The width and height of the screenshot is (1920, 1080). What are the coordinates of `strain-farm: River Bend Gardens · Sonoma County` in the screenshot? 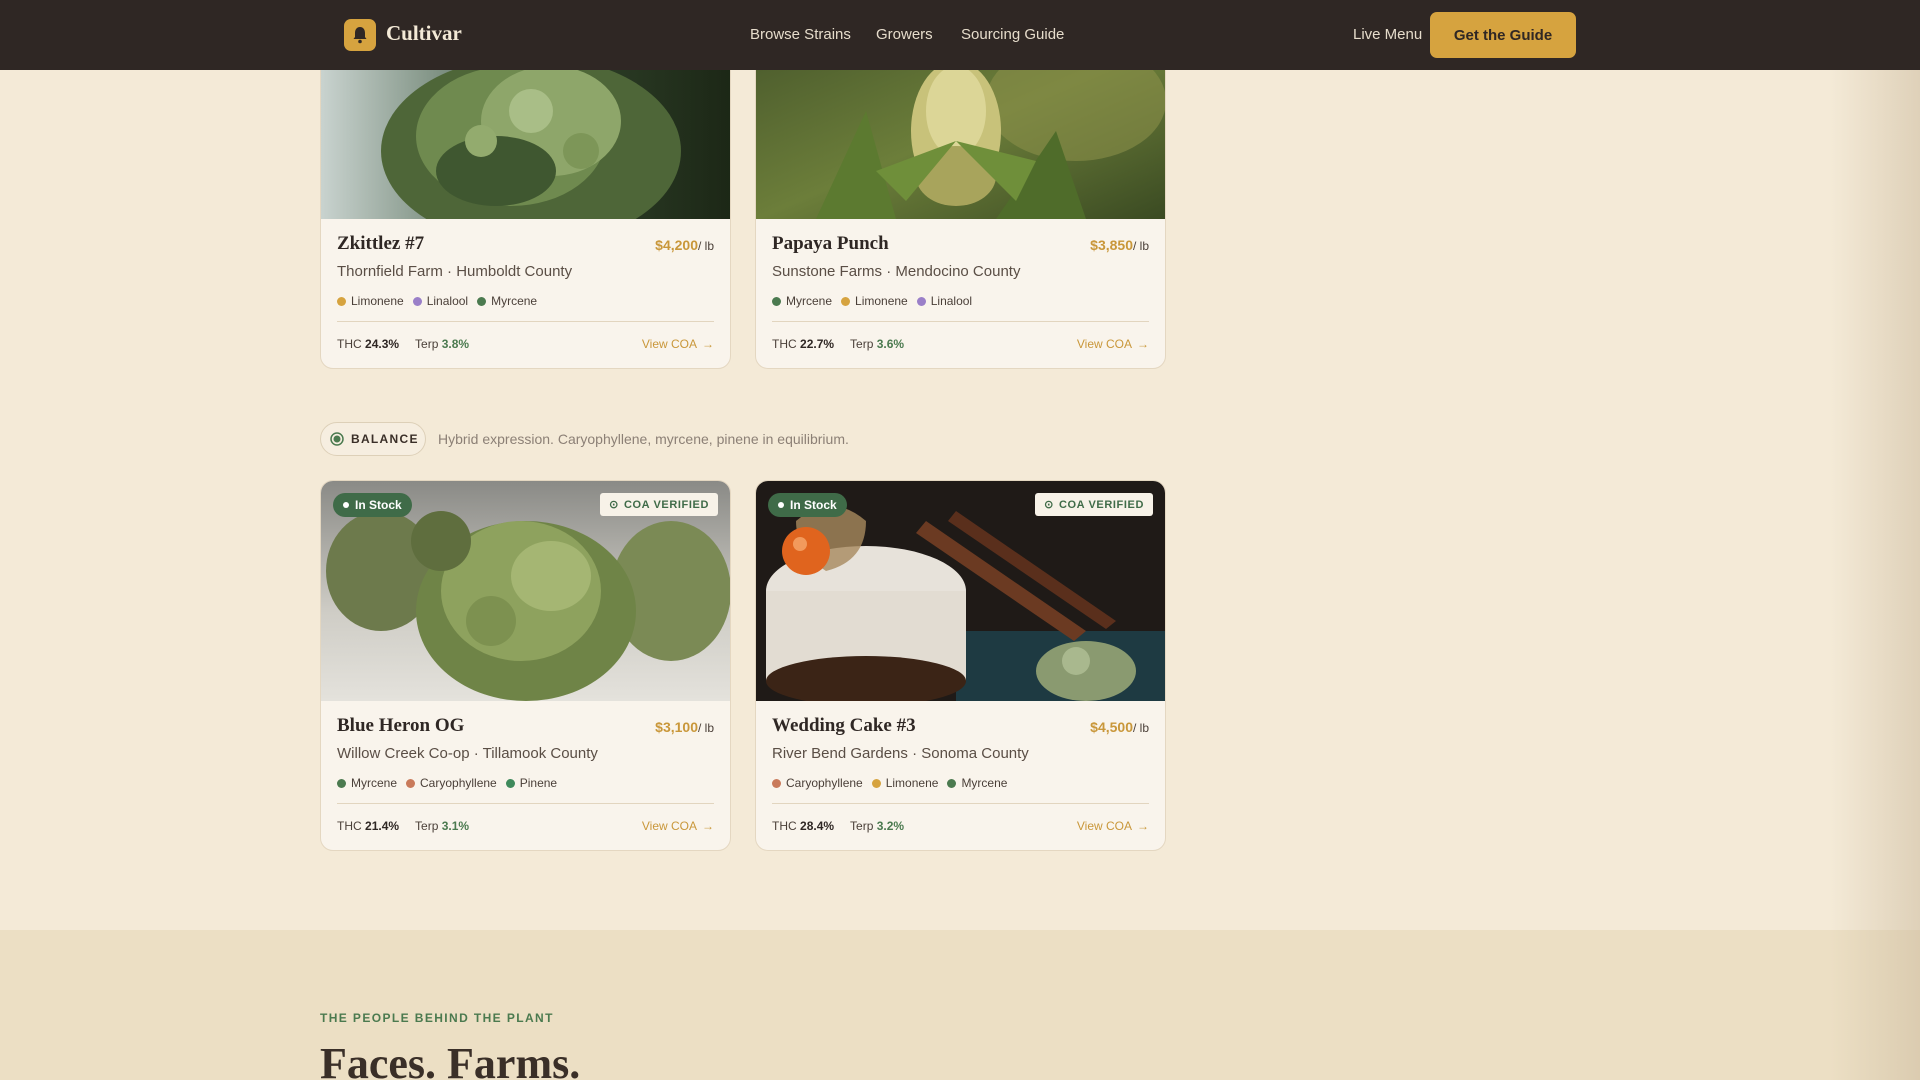 It's located at (900, 753).